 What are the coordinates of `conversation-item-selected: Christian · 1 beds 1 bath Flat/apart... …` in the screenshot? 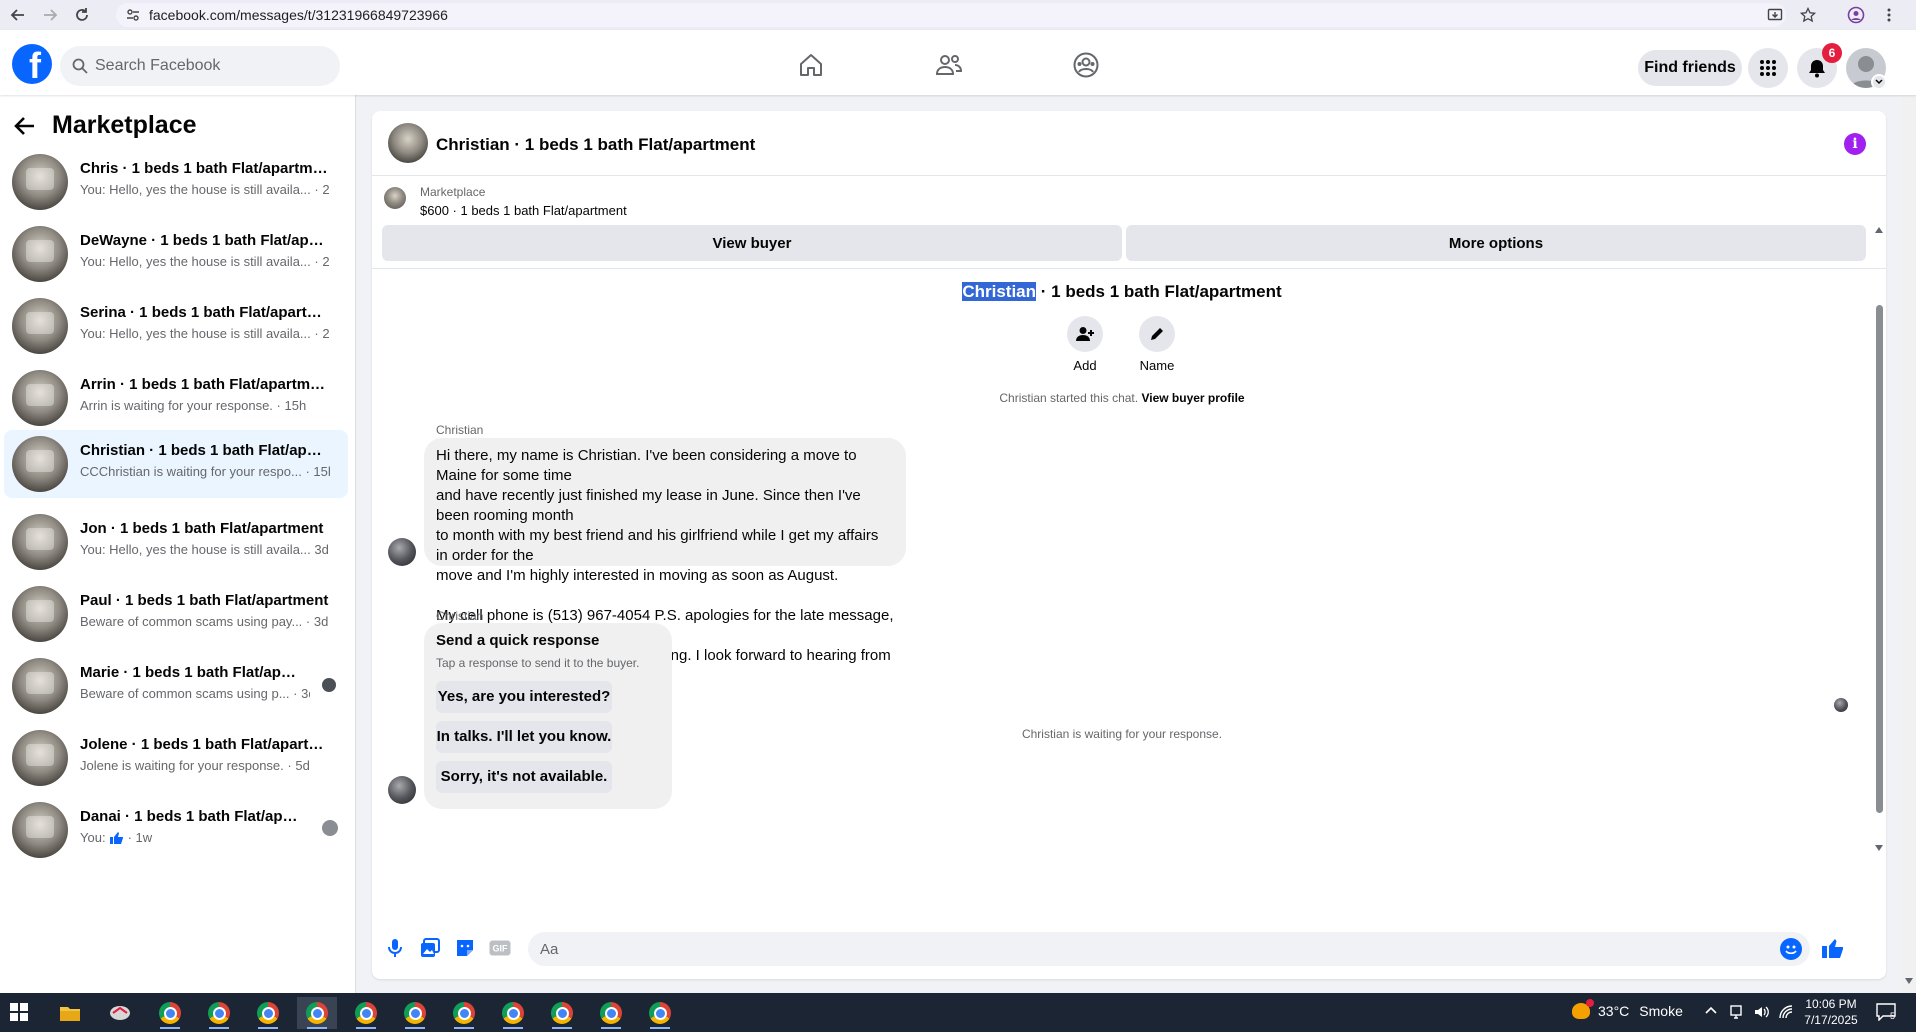 It's located at (176, 464).